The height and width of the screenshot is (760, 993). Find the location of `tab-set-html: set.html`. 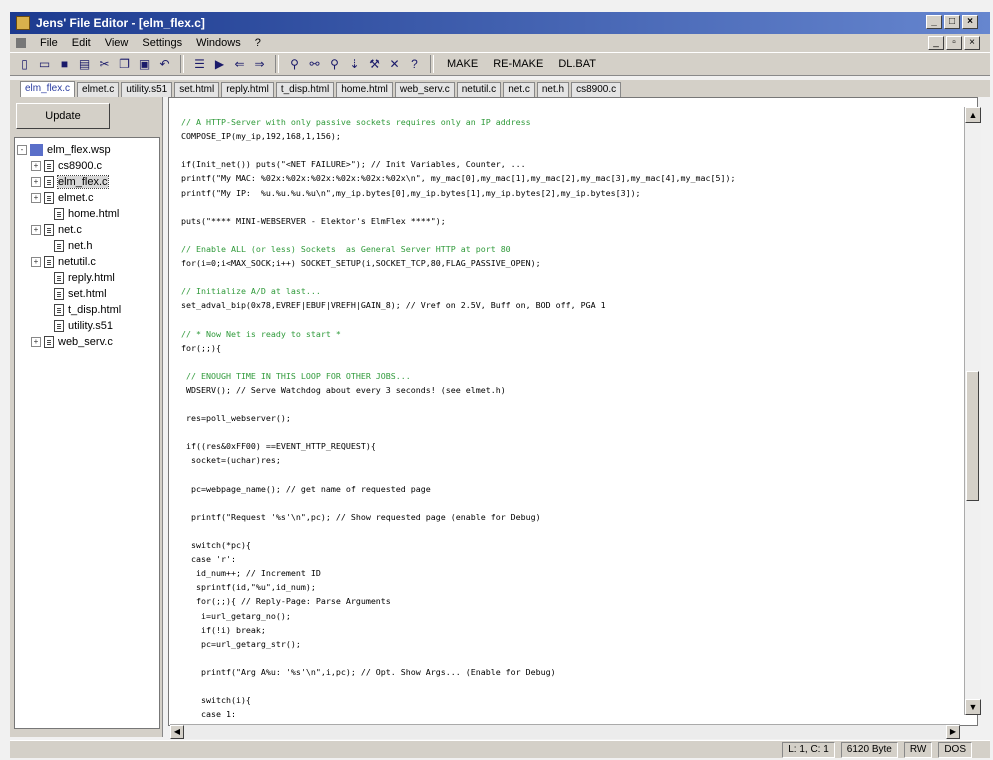

tab-set-html: set.html is located at coordinates (197, 89).